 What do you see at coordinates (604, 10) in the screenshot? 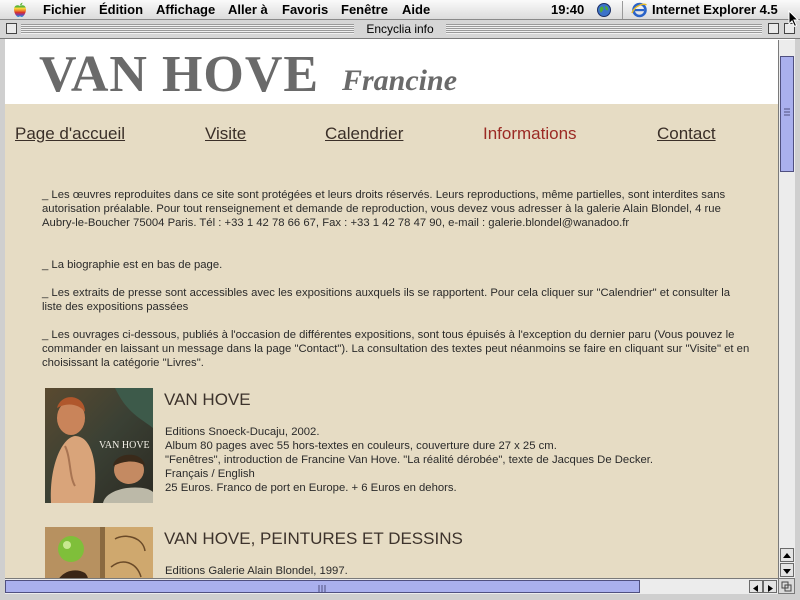
I see `globe-icon` at bounding box center [604, 10].